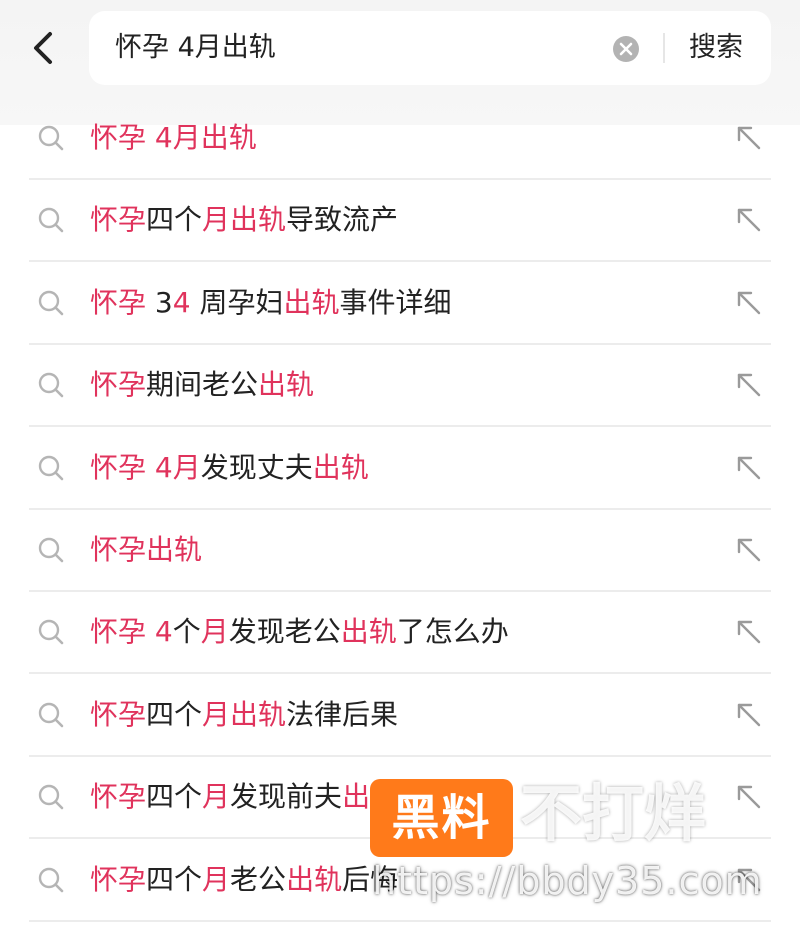 The width and height of the screenshot is (800, 949). Describe the element at coordinates (342, 220) in the screenshot. I see `suggestion-text: 导致流产` at that location.